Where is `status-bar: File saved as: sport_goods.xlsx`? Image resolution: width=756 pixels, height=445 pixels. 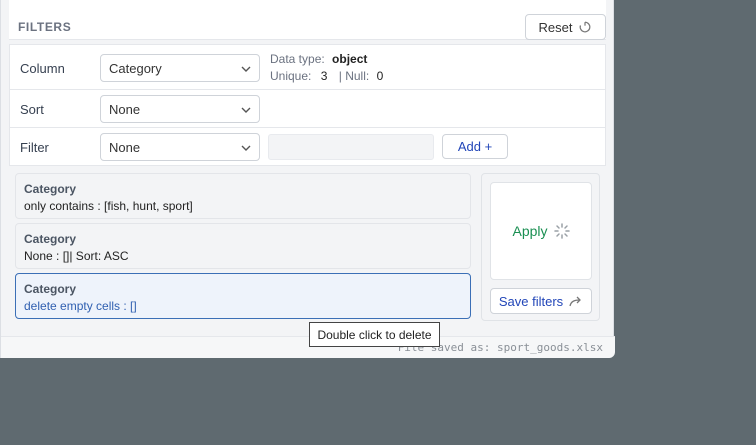 status-bar: File saved as: sport_goods.xlsx is located at coordinates (308, 347).